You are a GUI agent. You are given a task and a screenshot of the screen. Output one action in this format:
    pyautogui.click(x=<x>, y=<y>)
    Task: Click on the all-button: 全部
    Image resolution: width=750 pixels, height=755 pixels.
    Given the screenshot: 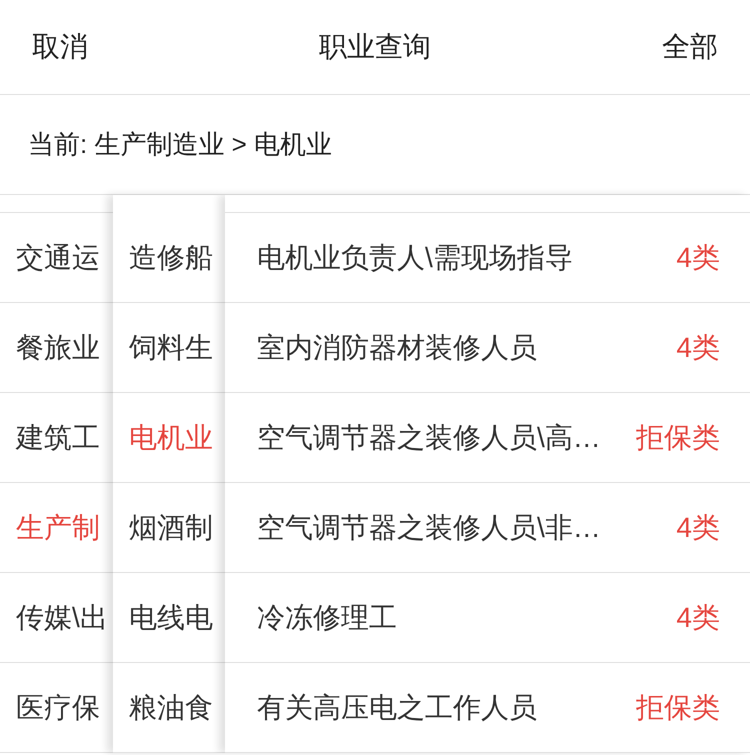 What is the action you would take?
    pyautogui.click(x=690, y=47)
    